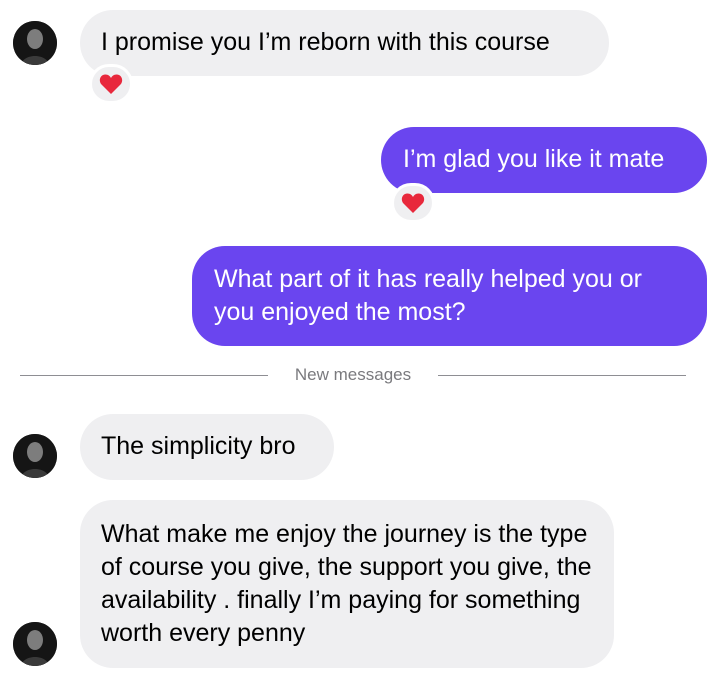 The height and width of the screenshot is (677, 720). Describe the element at coordinates (562, 375) in the screenshot. I see `divider-line-right` at that location.